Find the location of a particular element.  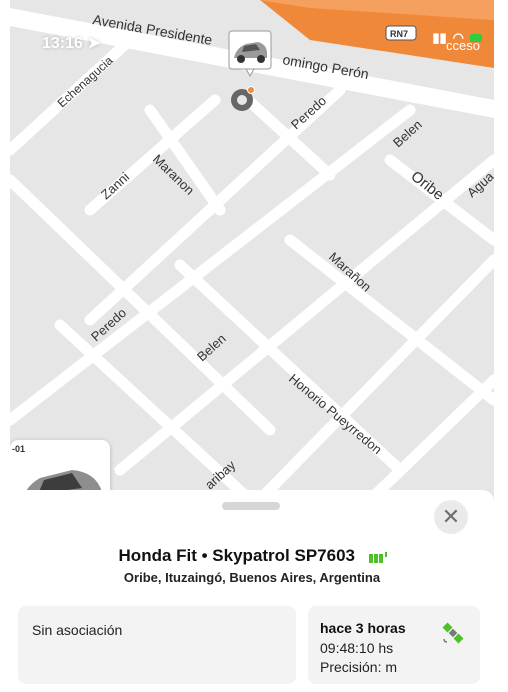

status-time: 13:16 ➤ is located at coordinates (71, 43).